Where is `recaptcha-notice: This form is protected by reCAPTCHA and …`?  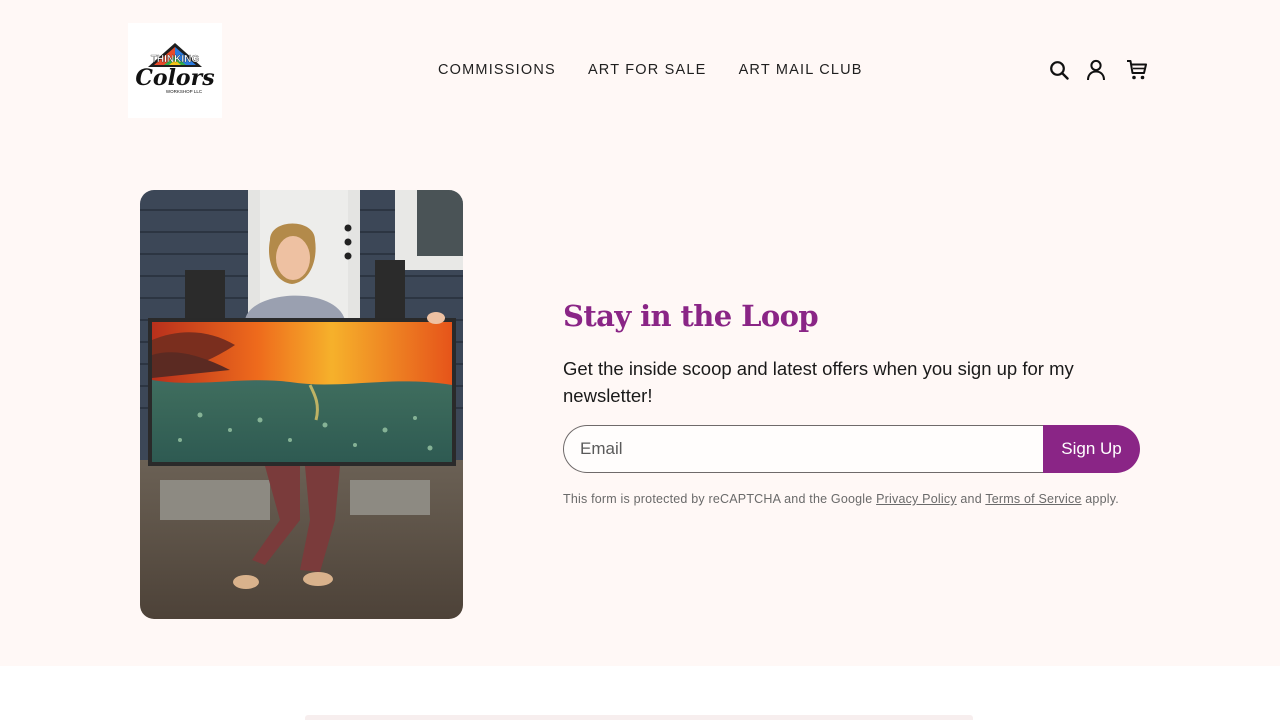 recaptcha-notice: This form is protected by reCAPTCHA and … is located at coordinates (853, 499).